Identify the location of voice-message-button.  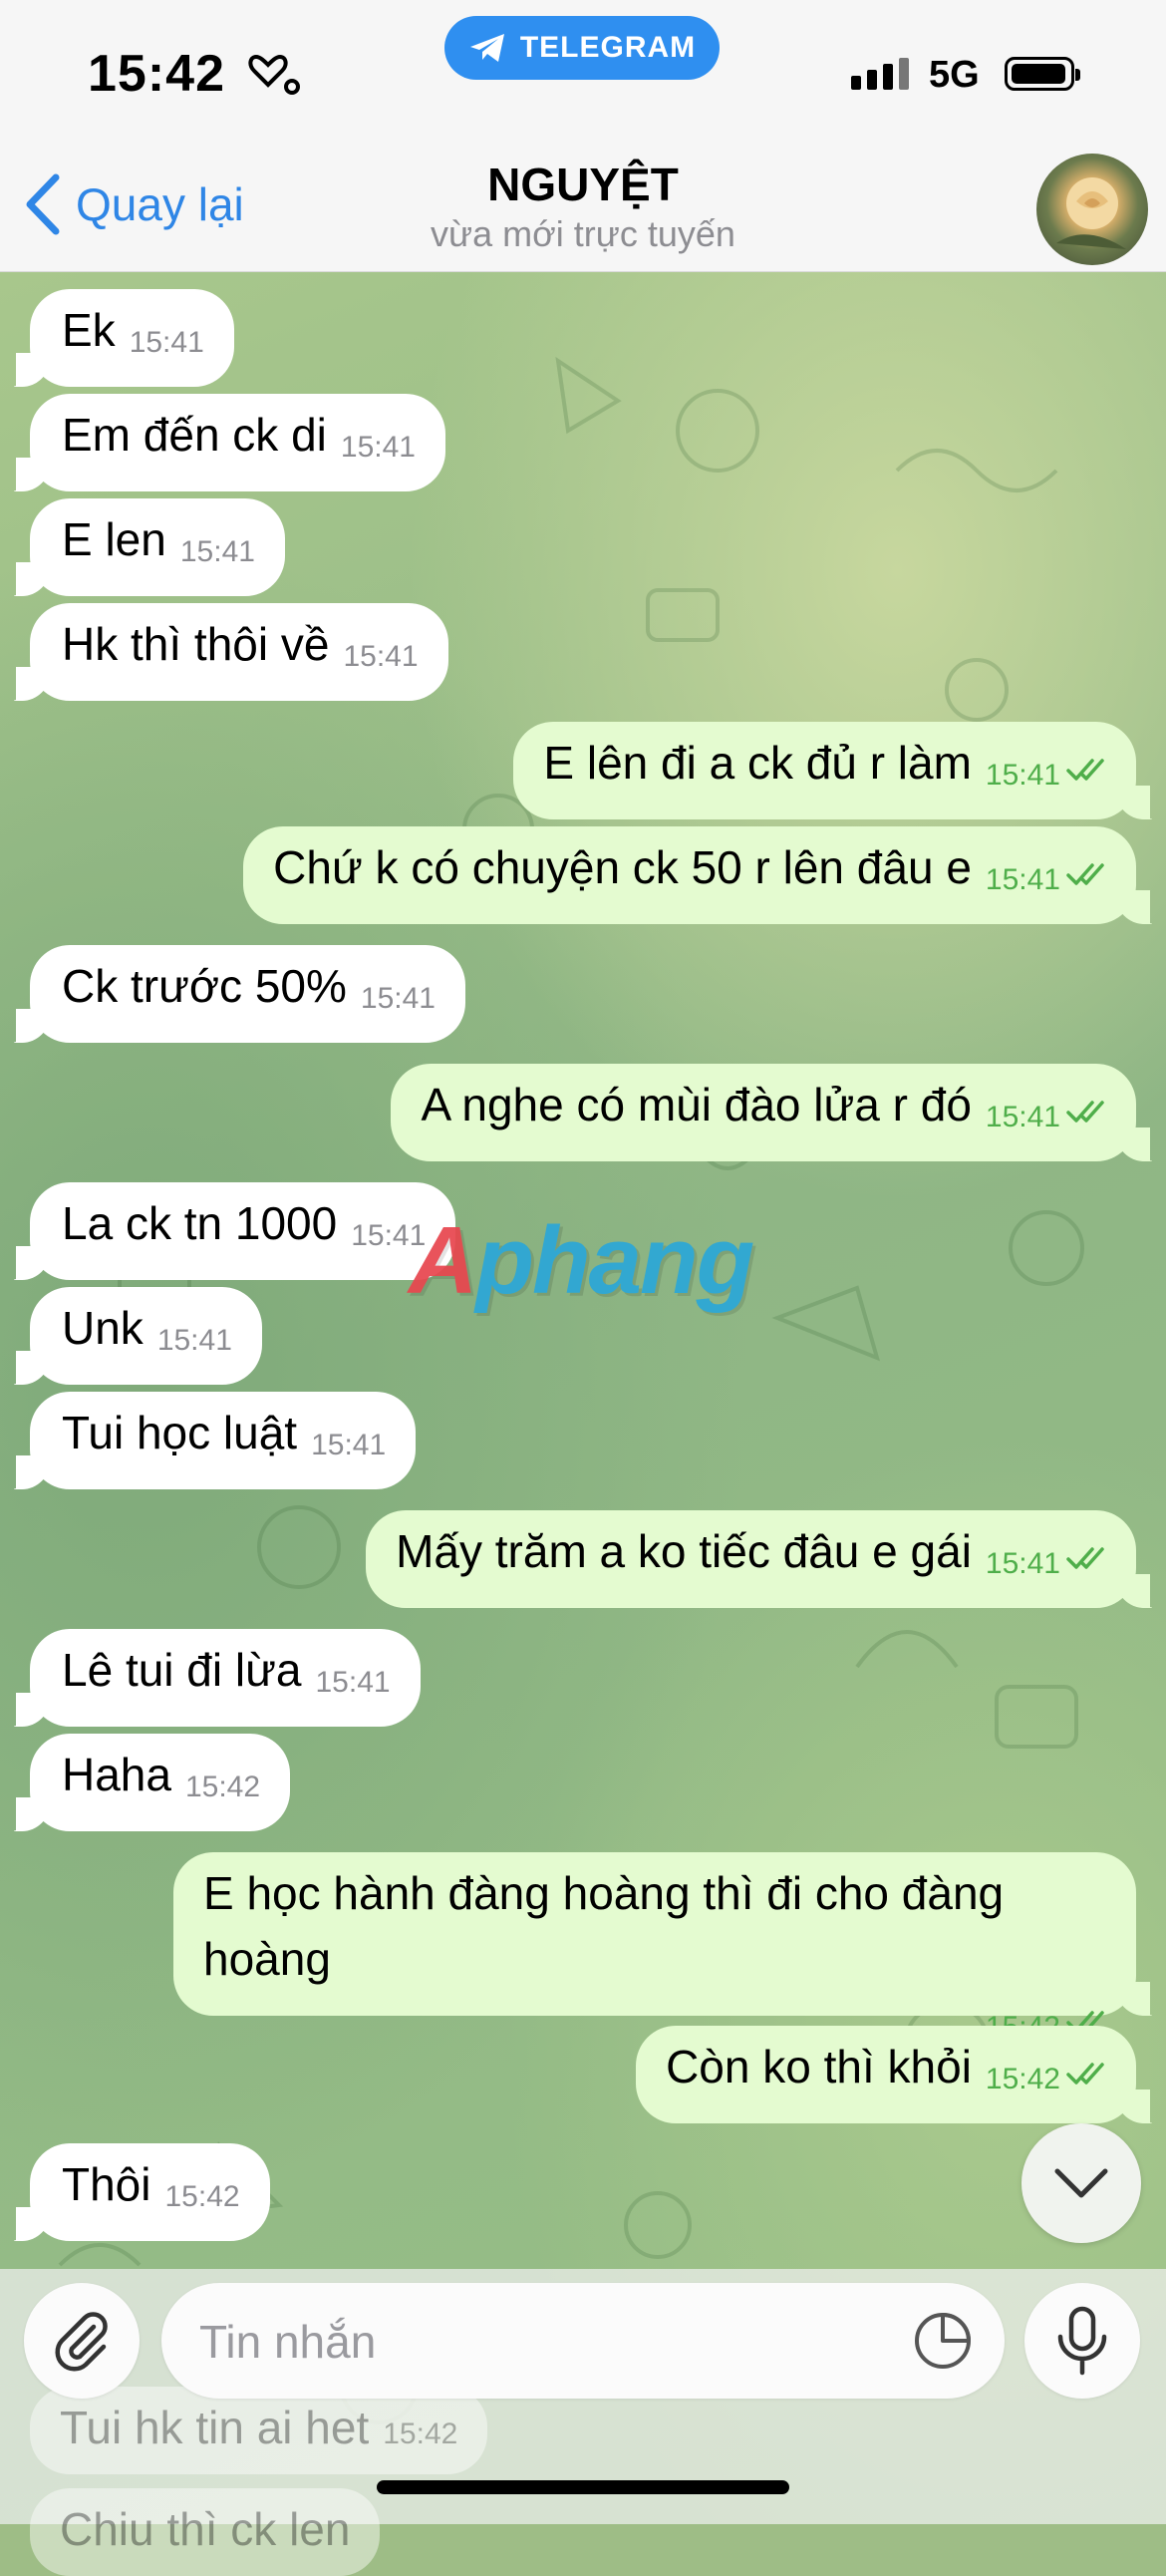
(1082, 2341).